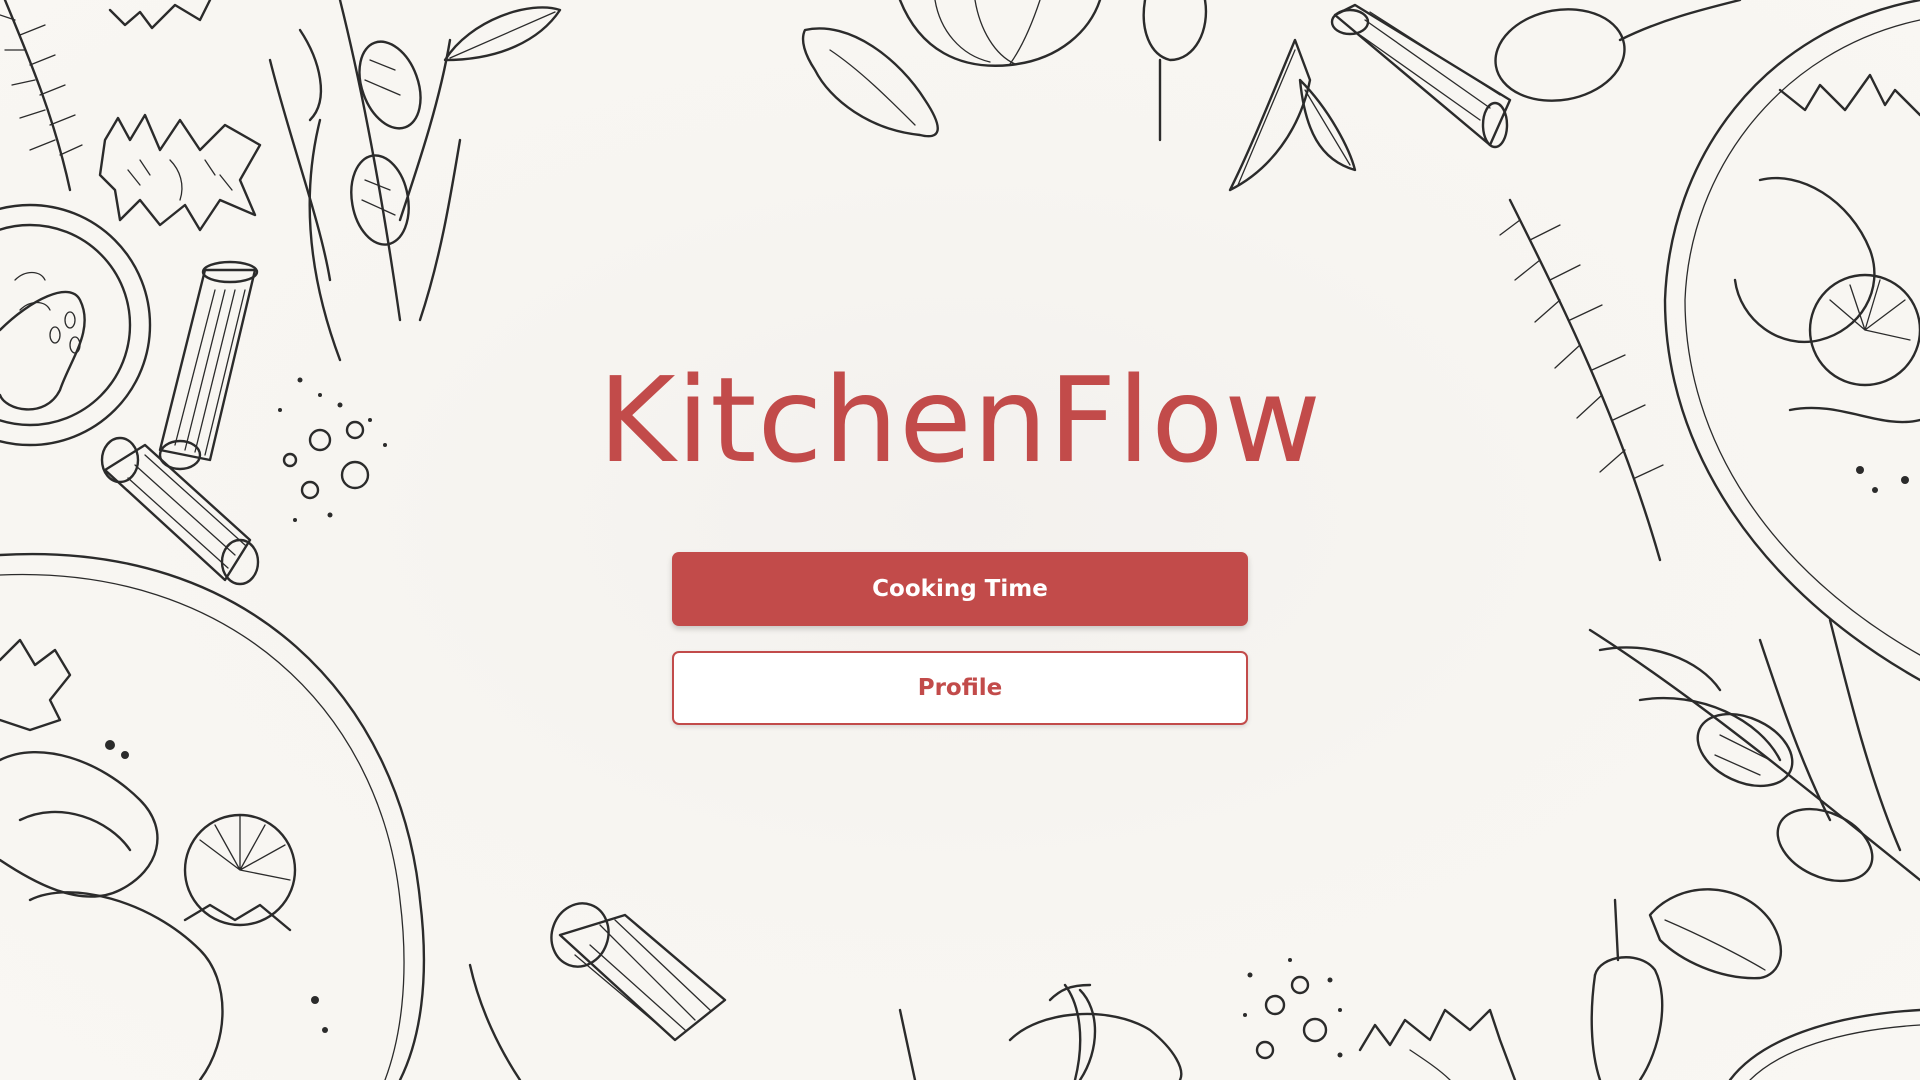 The image size is (1920, 1080). I want to click on app-title: KitchenFlow, so click(960, 420).